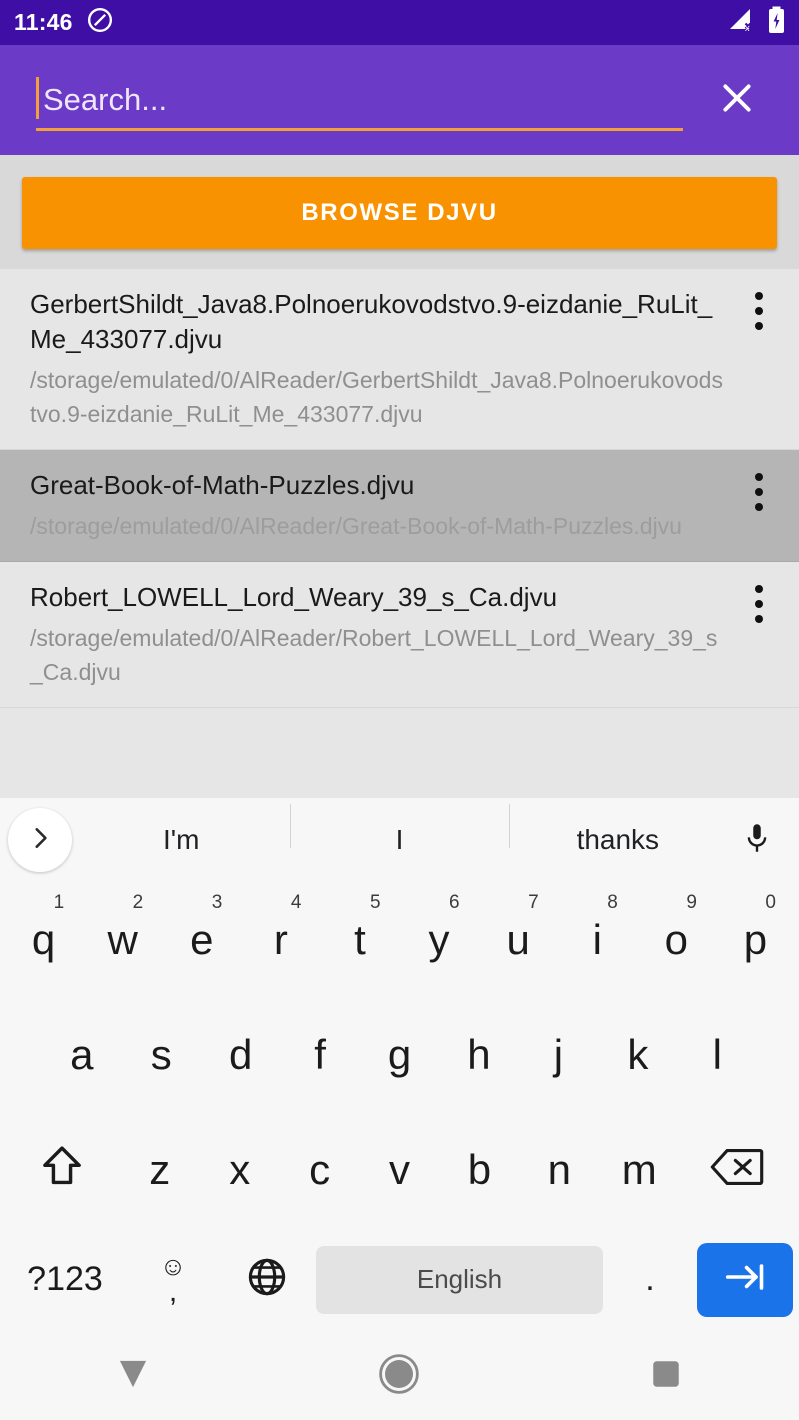 The height and width of the screenshot is (1420, 799). I want to click on key-label: a, so click(82, 1054).